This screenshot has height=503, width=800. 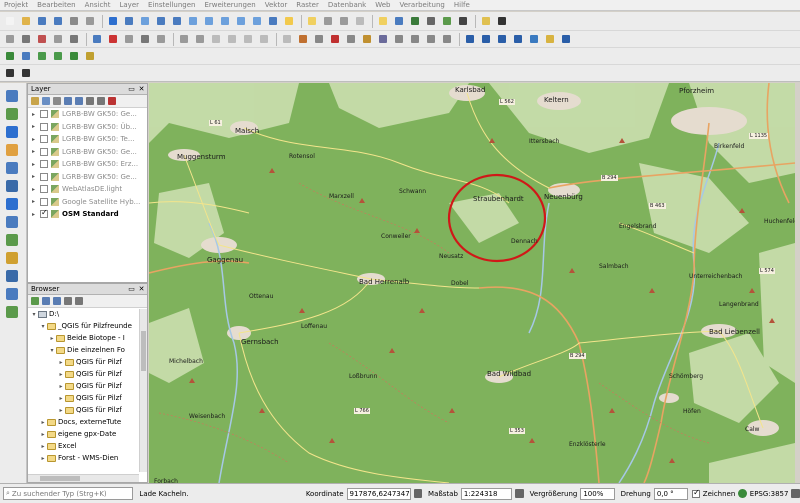 I want to click on browser-horizontal-scrollbar, so click(x=83, y=478).